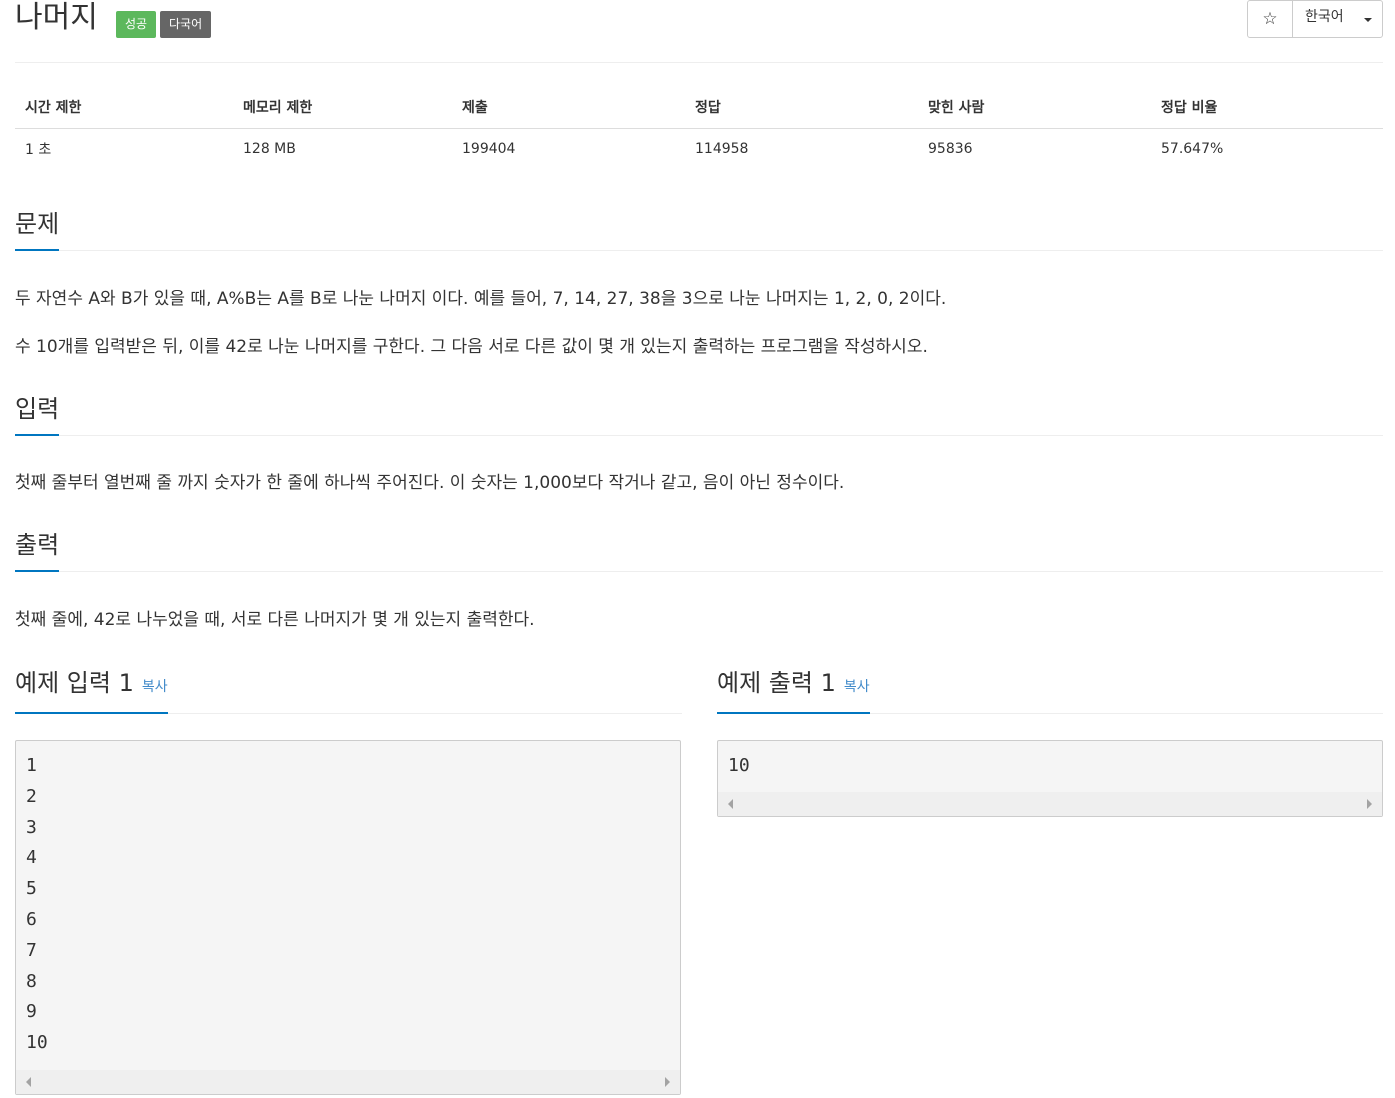 The width and height of the screenshot is (1395, 1098). What do you see at coordinates (38, 150) in the screenshot?
I see `table-cell: 1 초` at bounding box center [38, 150].